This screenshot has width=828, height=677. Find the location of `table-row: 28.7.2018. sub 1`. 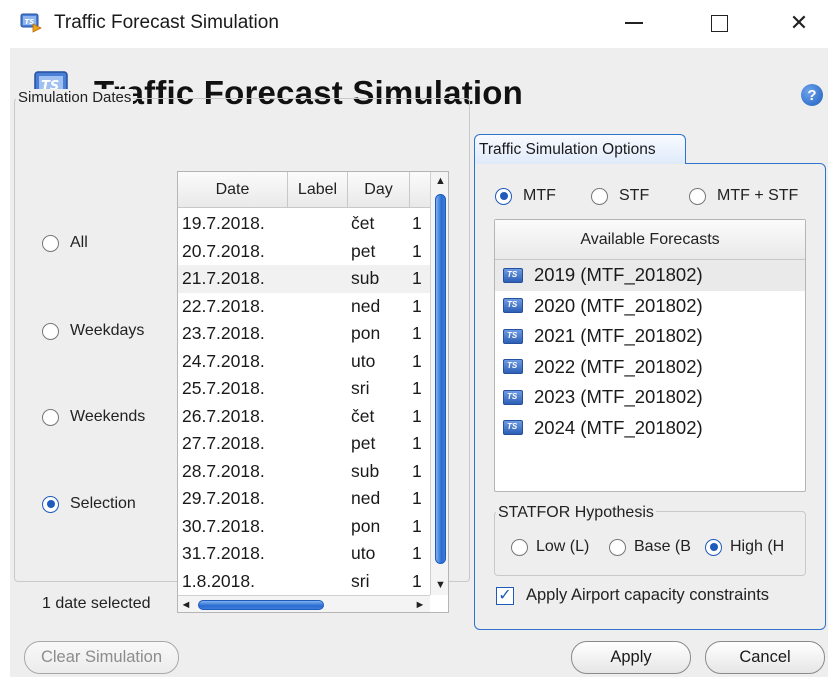

table-row: 28.7.2018. sub 1 is located at coordinates (304, 472).